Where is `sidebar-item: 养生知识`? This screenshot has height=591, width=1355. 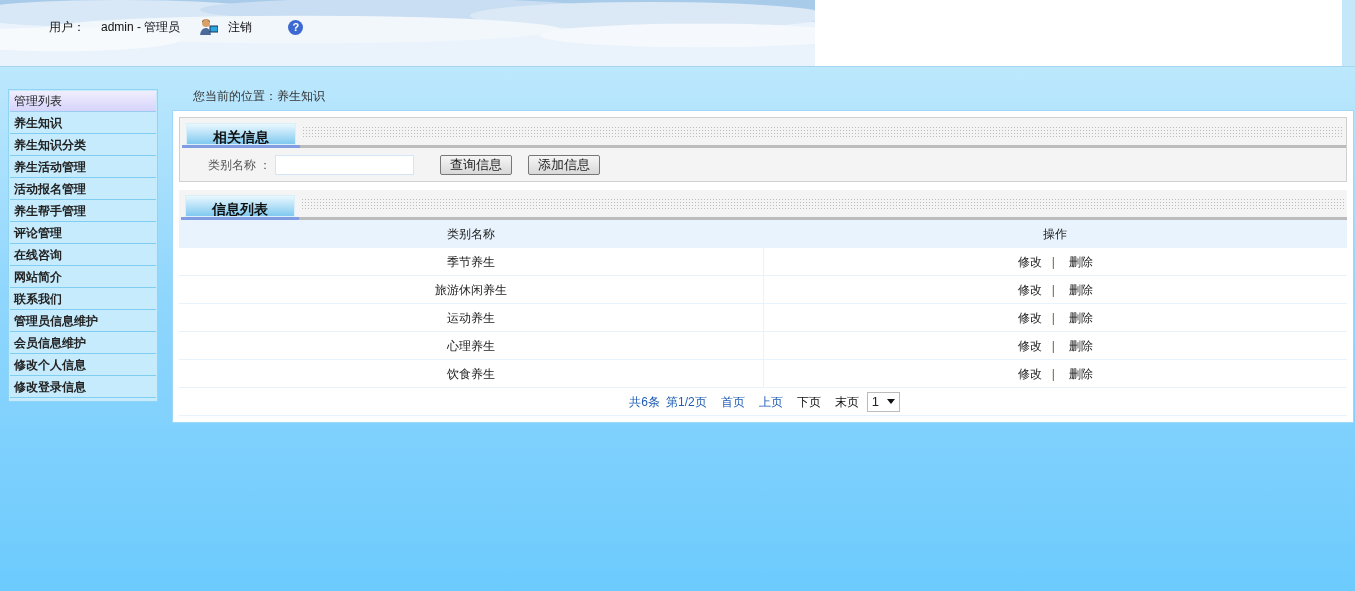
sidebar-item: 养生知识 is located at coordinates (83, 123).